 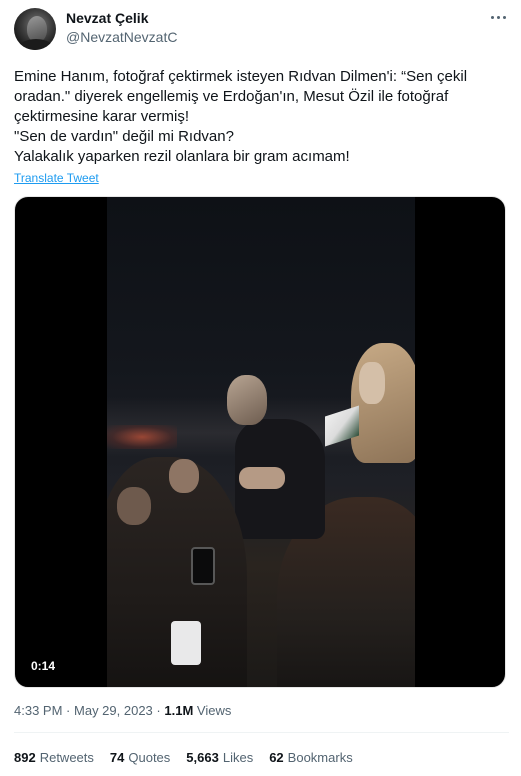 I want to click on tweet-meta: 4:33 PM · May 29, 2023 · 1.1M Views, so click(x=122, y=710).